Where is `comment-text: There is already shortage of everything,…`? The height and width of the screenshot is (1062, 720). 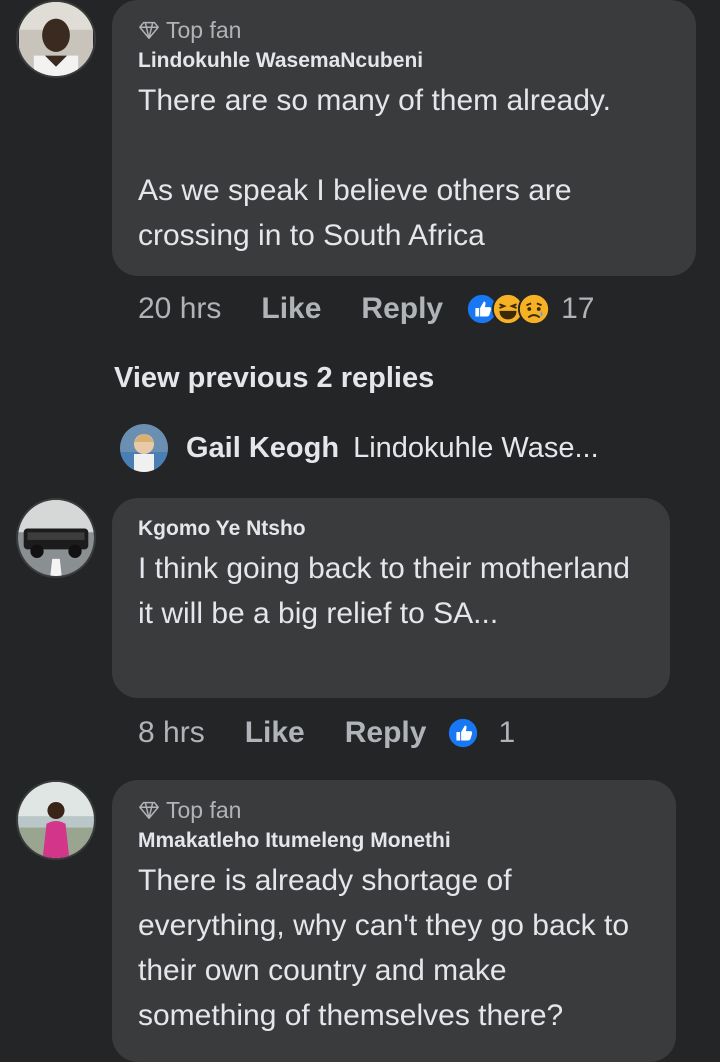 comment-text: There is already shortage of everything,… is located at coordinates (384, 948).